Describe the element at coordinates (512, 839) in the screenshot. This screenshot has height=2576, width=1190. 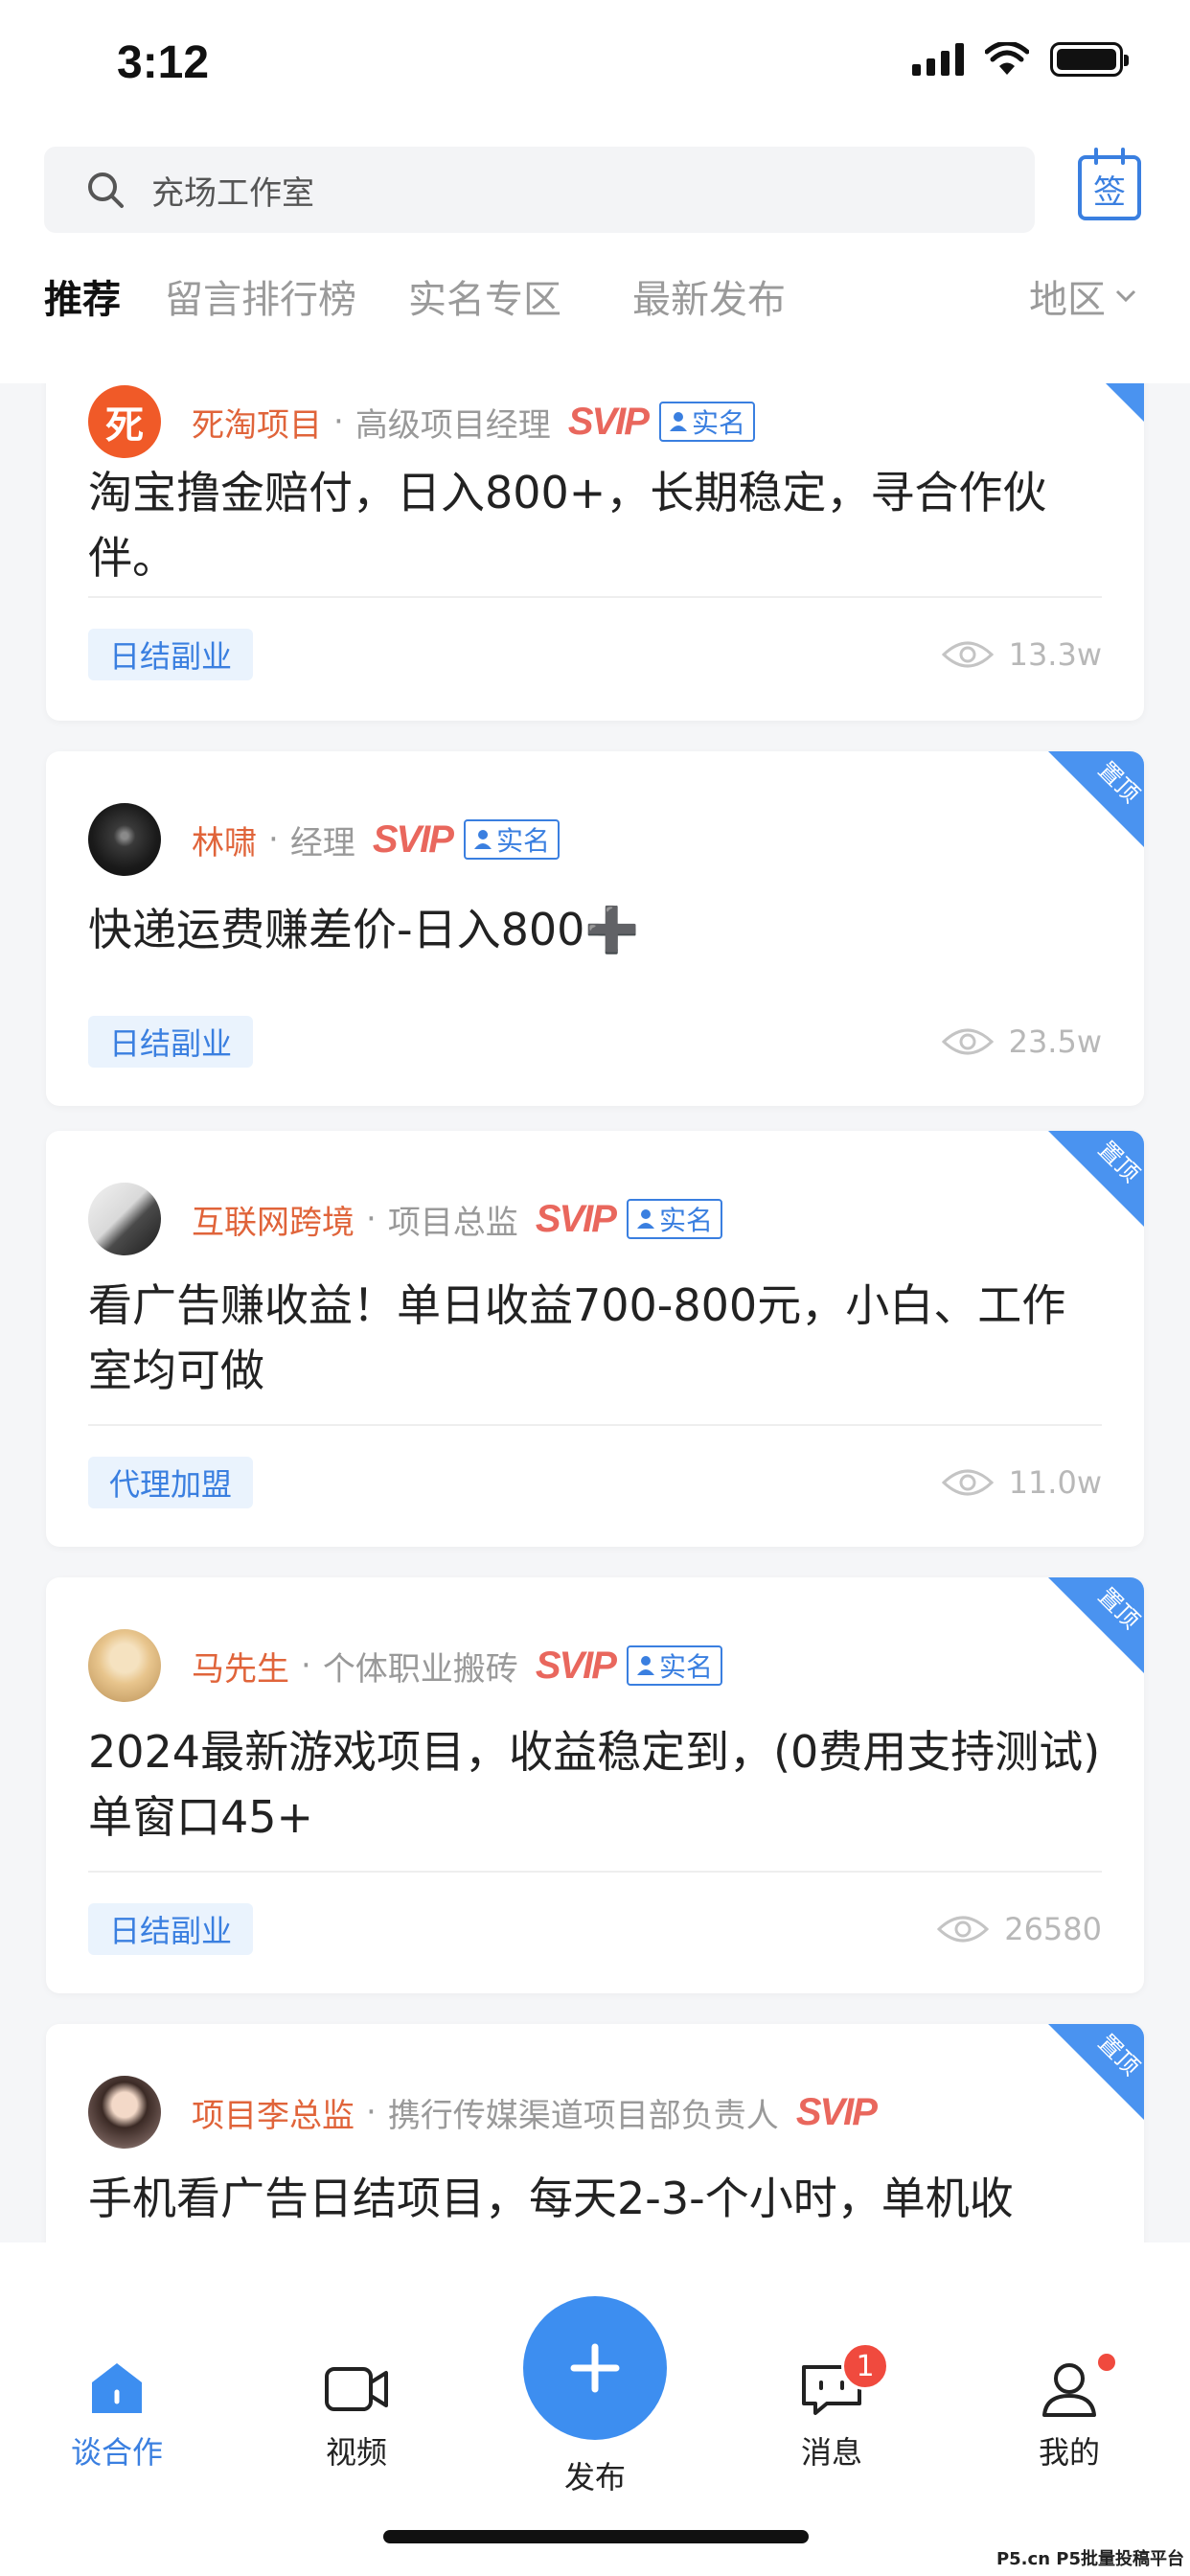
I see `verified-badge: 实名` at that location.